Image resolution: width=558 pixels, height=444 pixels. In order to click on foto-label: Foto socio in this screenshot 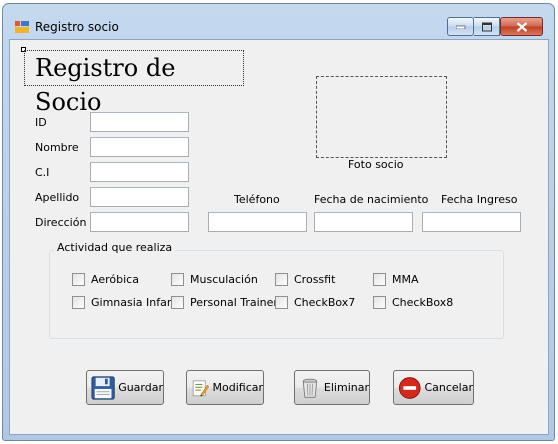, I will do `click(376, 164)`.